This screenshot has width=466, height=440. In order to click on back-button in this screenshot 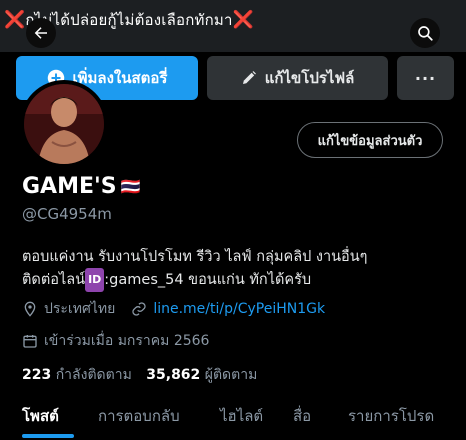, I will do `click(41, 33)`.